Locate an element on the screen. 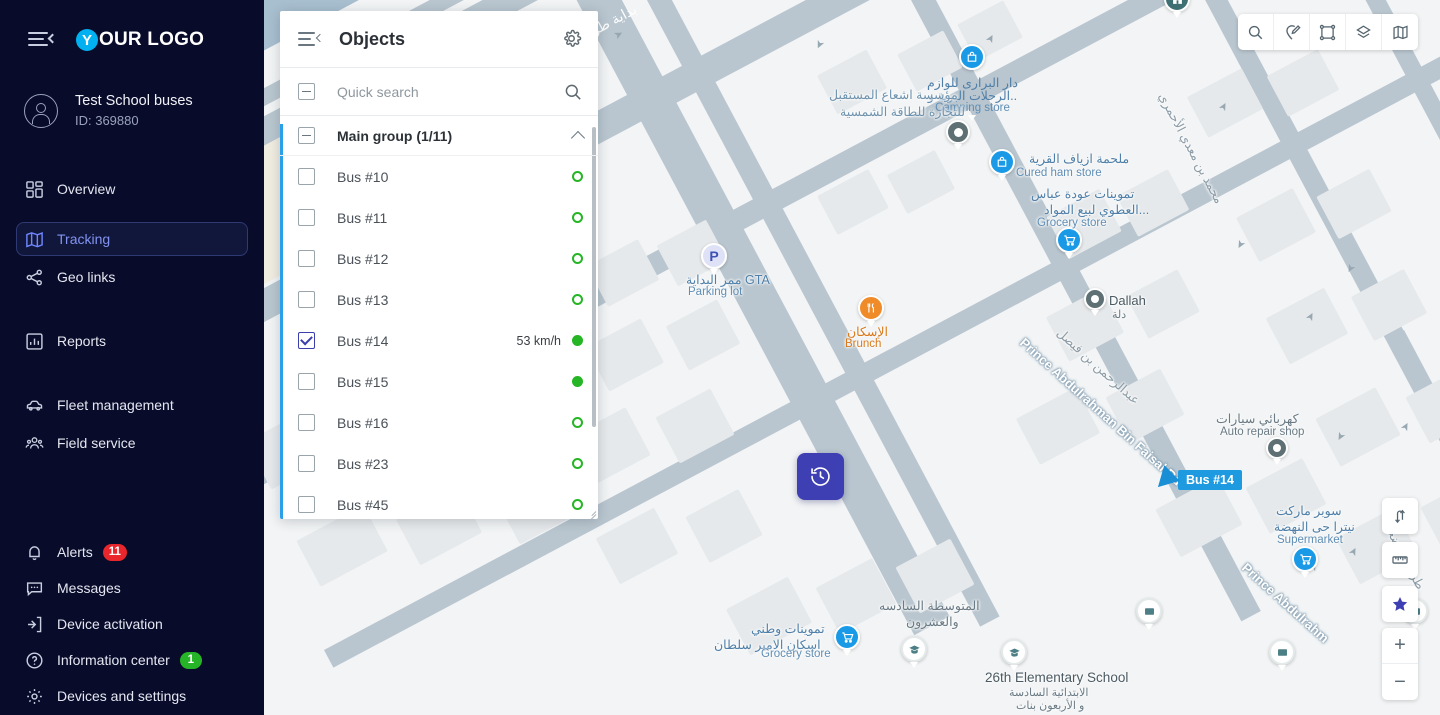 The height and width of the screenshot is (715, 1440). sidebar-item-alerts: Alerts 11 is located at coordinates (132, 552).